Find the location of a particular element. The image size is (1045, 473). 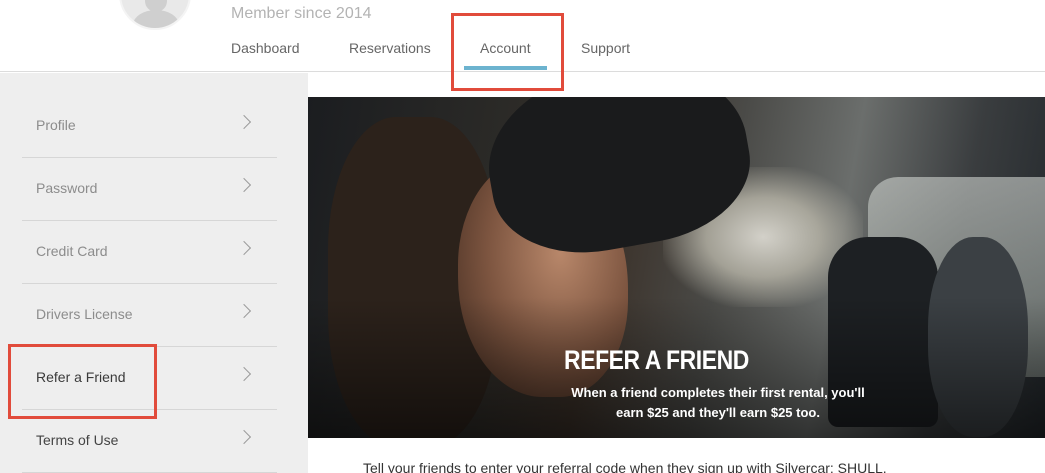

sidebar-item-drivers-license: Drivers License is located at coordinates (149, 315).